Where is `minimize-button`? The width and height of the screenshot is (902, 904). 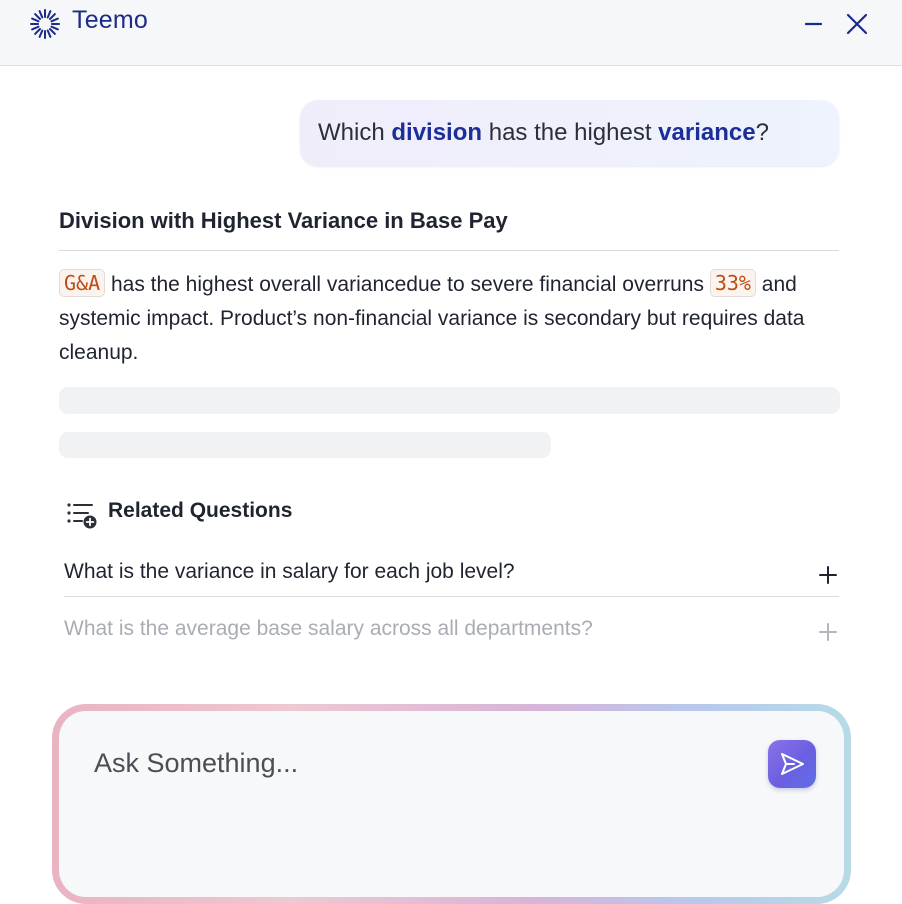
minimize-button is located at coordinates (814, 24).